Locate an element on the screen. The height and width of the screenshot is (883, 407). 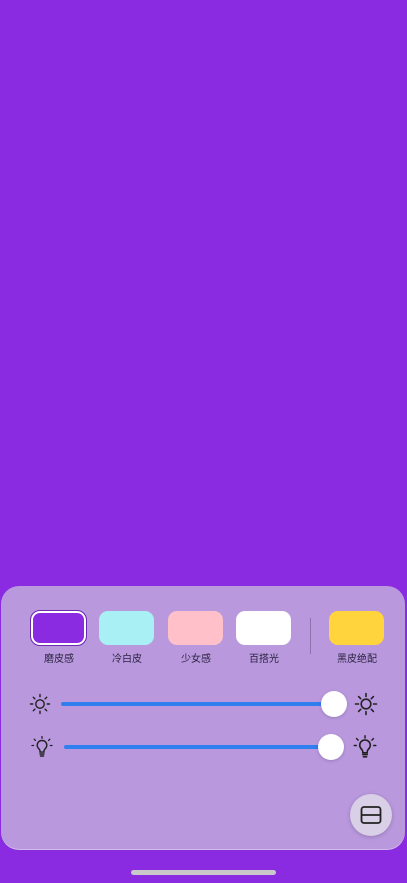
color-temperature-slider is located at coordinates (203, 747).